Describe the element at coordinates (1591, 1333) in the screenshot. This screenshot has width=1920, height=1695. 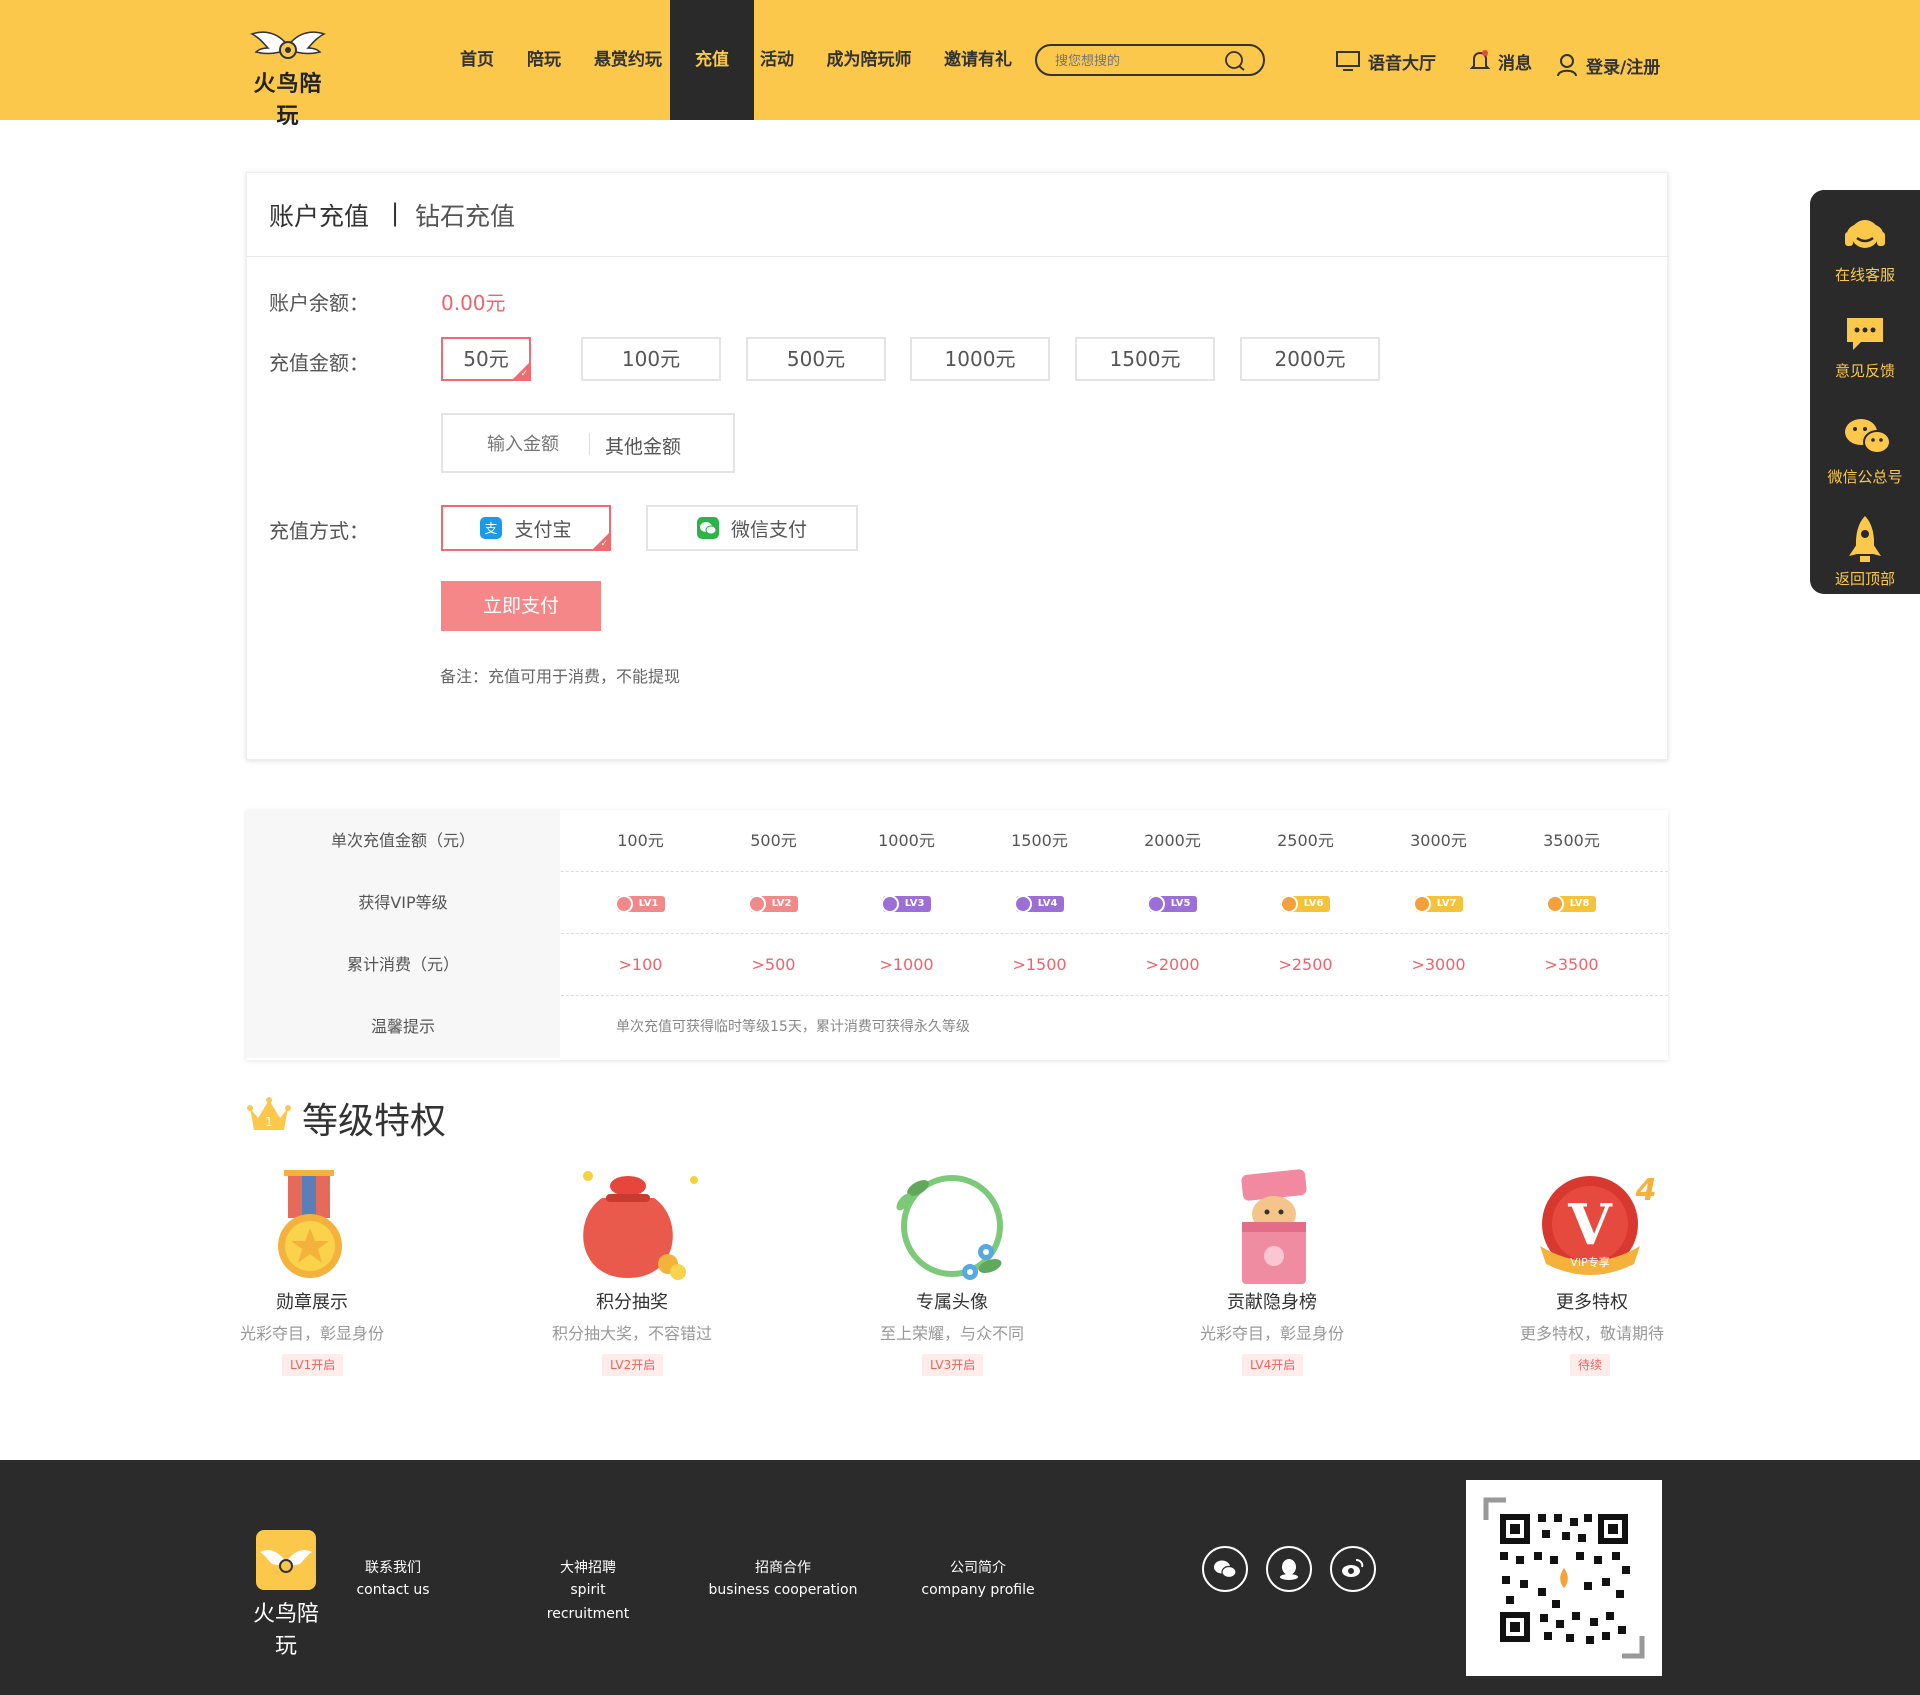
I see `privilege-desc: 更多特权，敬请期待` at that location.